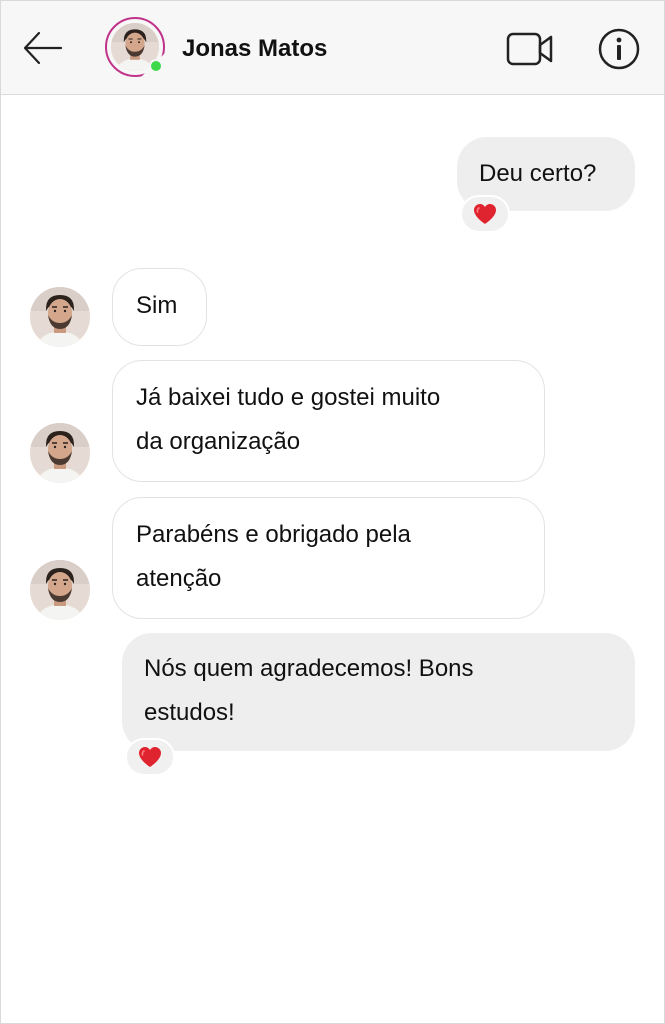 This screenshot has width=665, height=1024. Describe the element at coordinates (378, 692) in the screenshot. I see `message-bubble-outgoing: Nós quem agradecemos! Bons estudos!` at that location.